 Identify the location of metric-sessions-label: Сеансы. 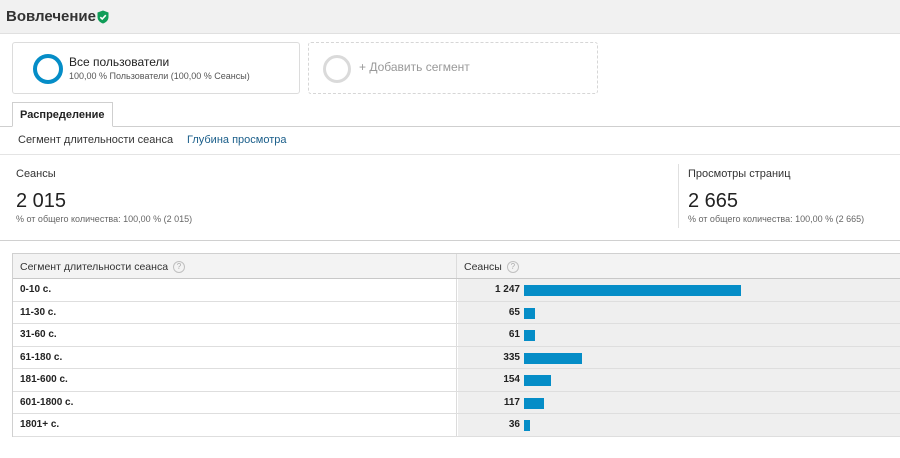
(36, 174).